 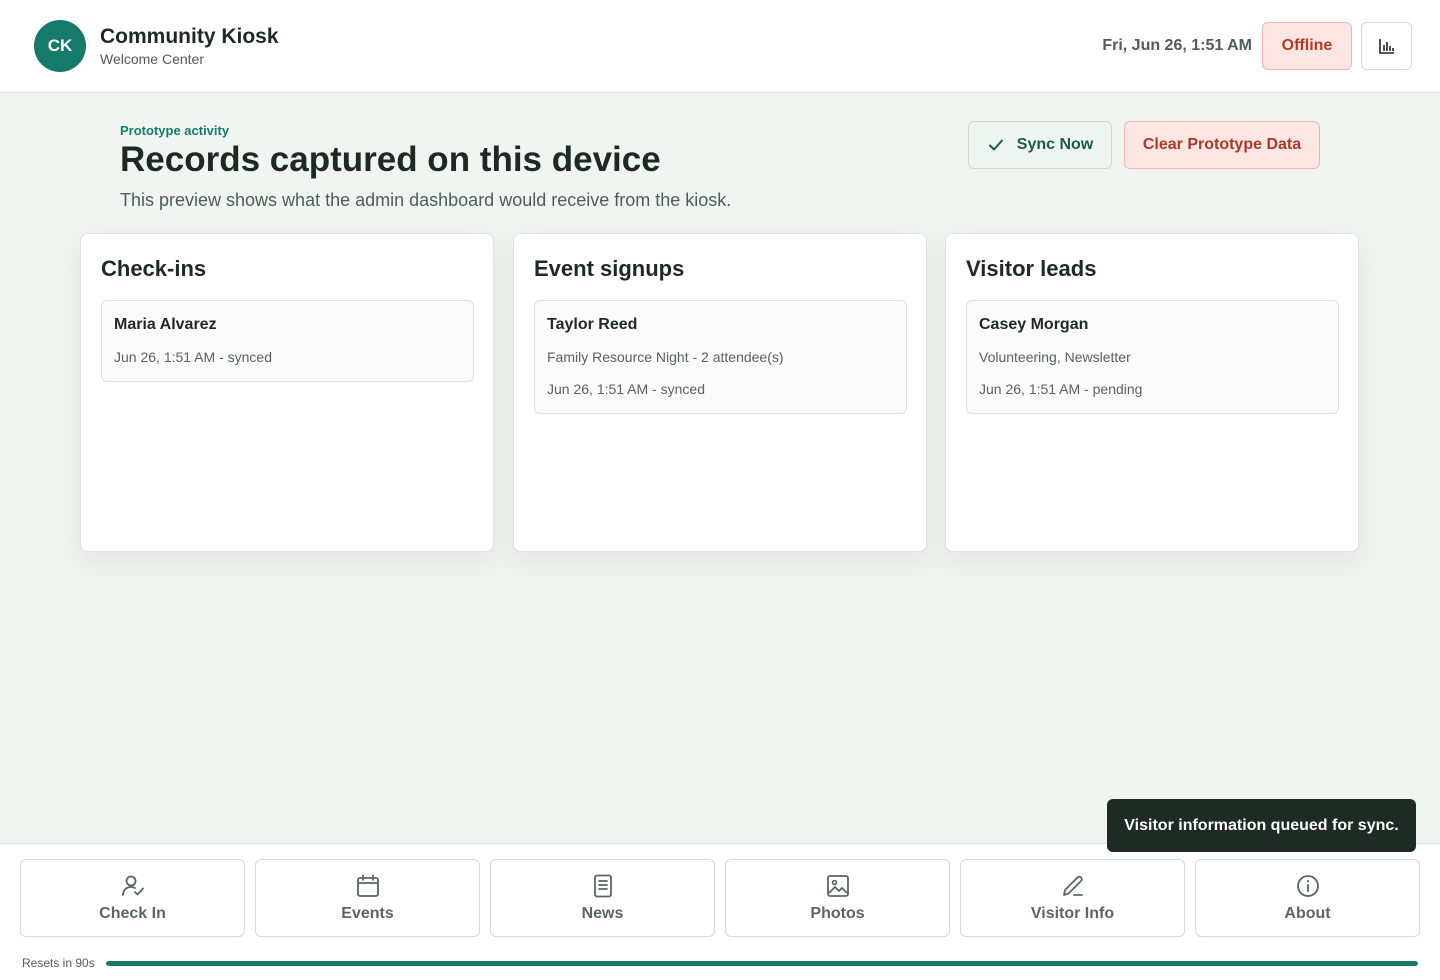 I want to click on nav-news-button: News, so click(x=602, y=898).